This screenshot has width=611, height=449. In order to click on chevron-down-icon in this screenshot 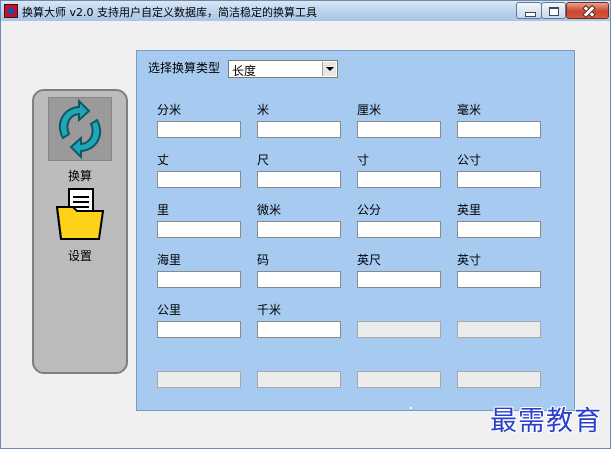, I will do `click(329, 69)`.